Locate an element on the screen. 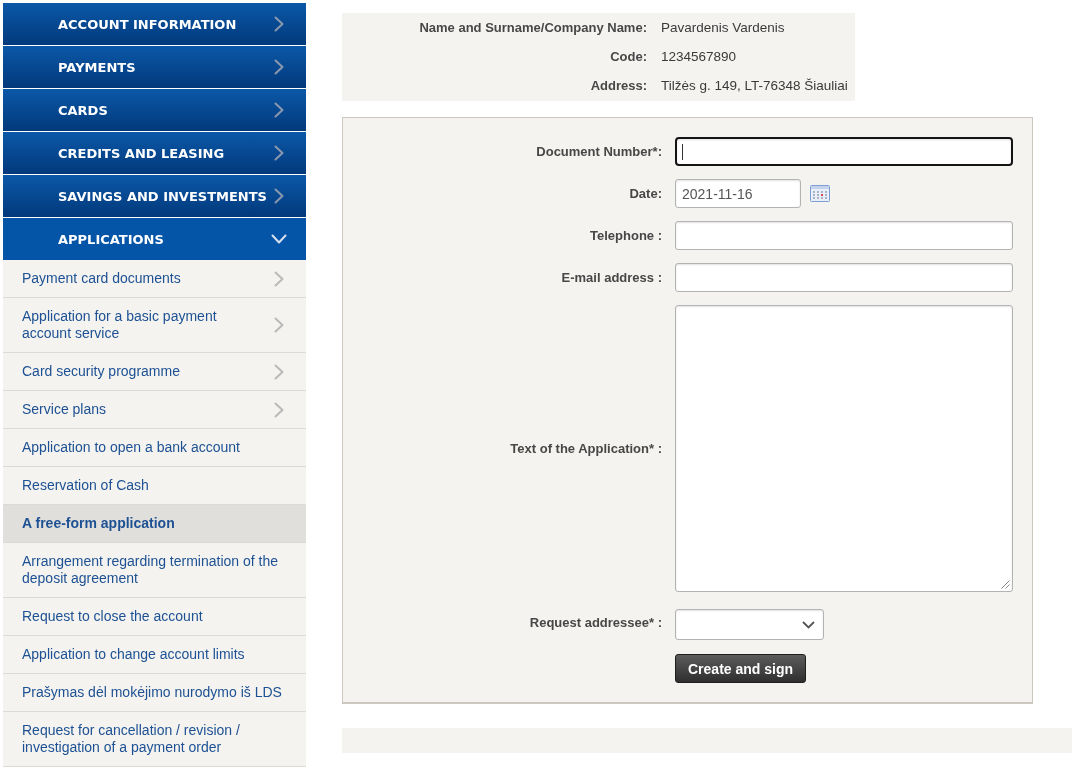  field-label: Telephone : is located at coordinates (626, 235).